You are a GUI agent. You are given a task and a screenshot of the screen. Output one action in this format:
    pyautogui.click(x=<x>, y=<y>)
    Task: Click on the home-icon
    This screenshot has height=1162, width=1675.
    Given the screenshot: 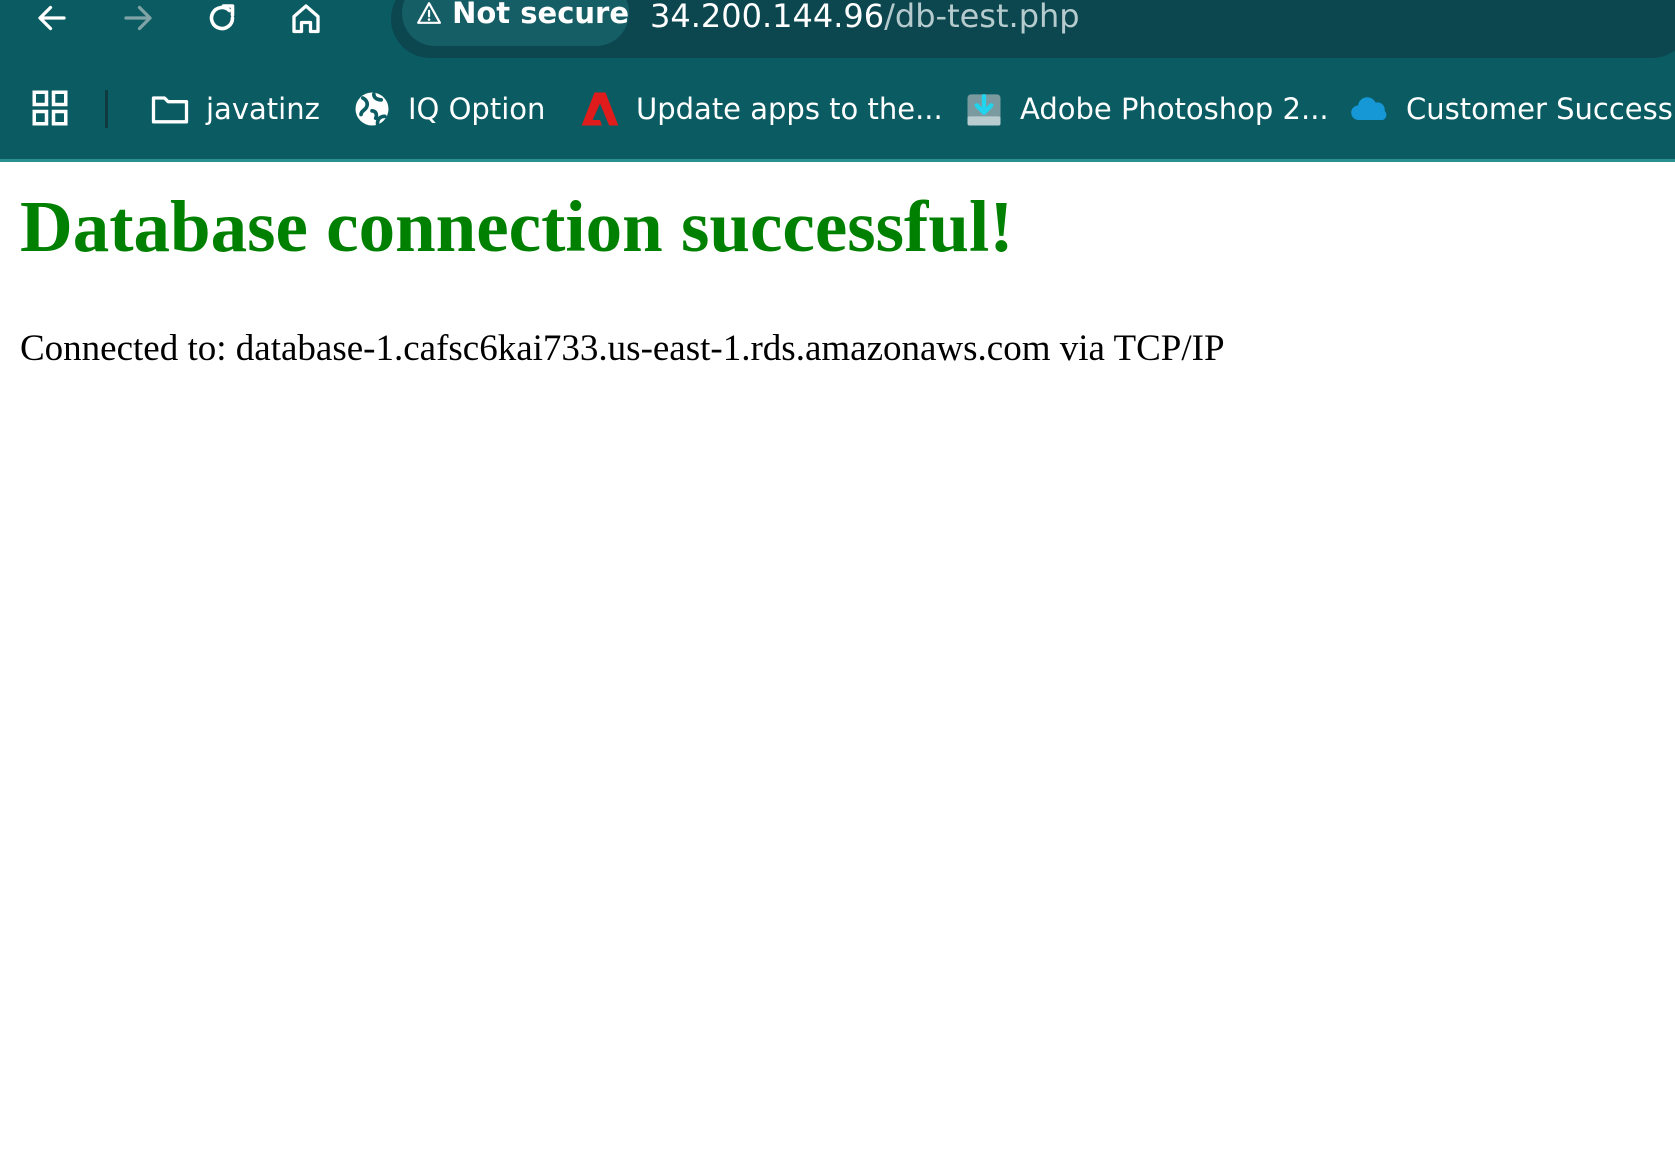 What is the action you would take?
    pyautogui.click(x=306, y=19)
    